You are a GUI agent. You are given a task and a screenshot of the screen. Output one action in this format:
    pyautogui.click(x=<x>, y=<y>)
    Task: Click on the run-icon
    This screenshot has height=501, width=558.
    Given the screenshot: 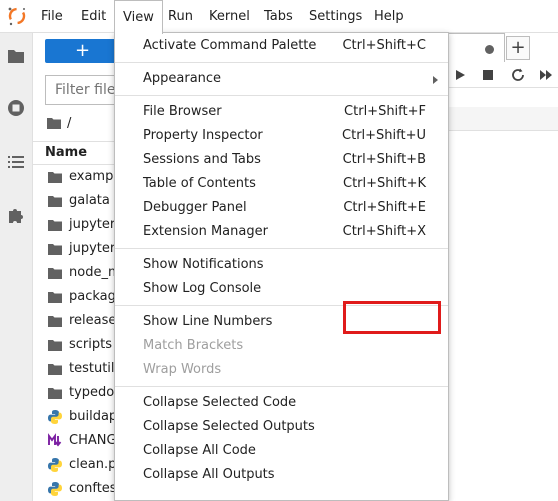 What is the action you would take?
    pyautogui.click(x=460, y=75)
    